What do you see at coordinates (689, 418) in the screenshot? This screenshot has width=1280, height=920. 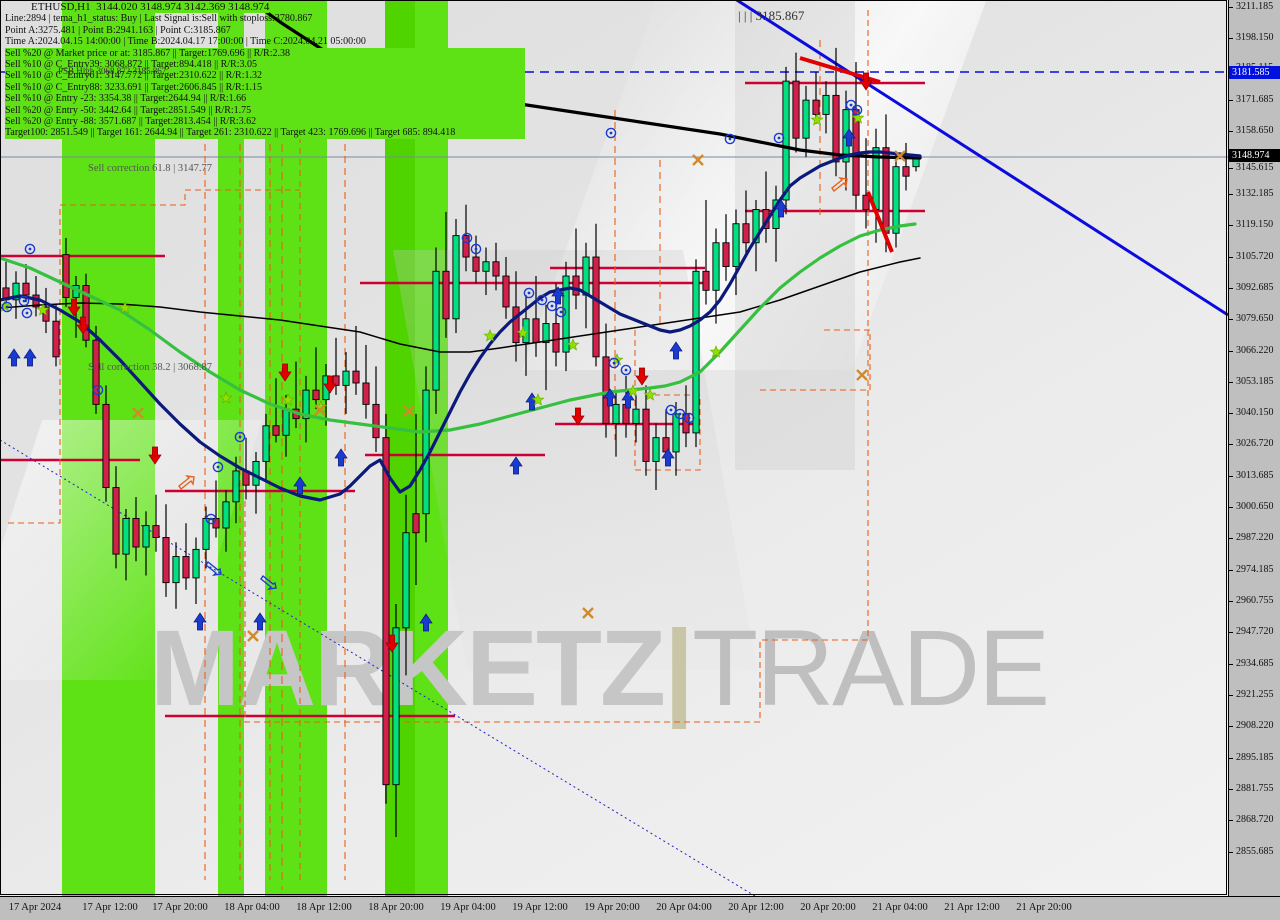 I see `signal-circle-18-dot` at bounding box center [689, 418].